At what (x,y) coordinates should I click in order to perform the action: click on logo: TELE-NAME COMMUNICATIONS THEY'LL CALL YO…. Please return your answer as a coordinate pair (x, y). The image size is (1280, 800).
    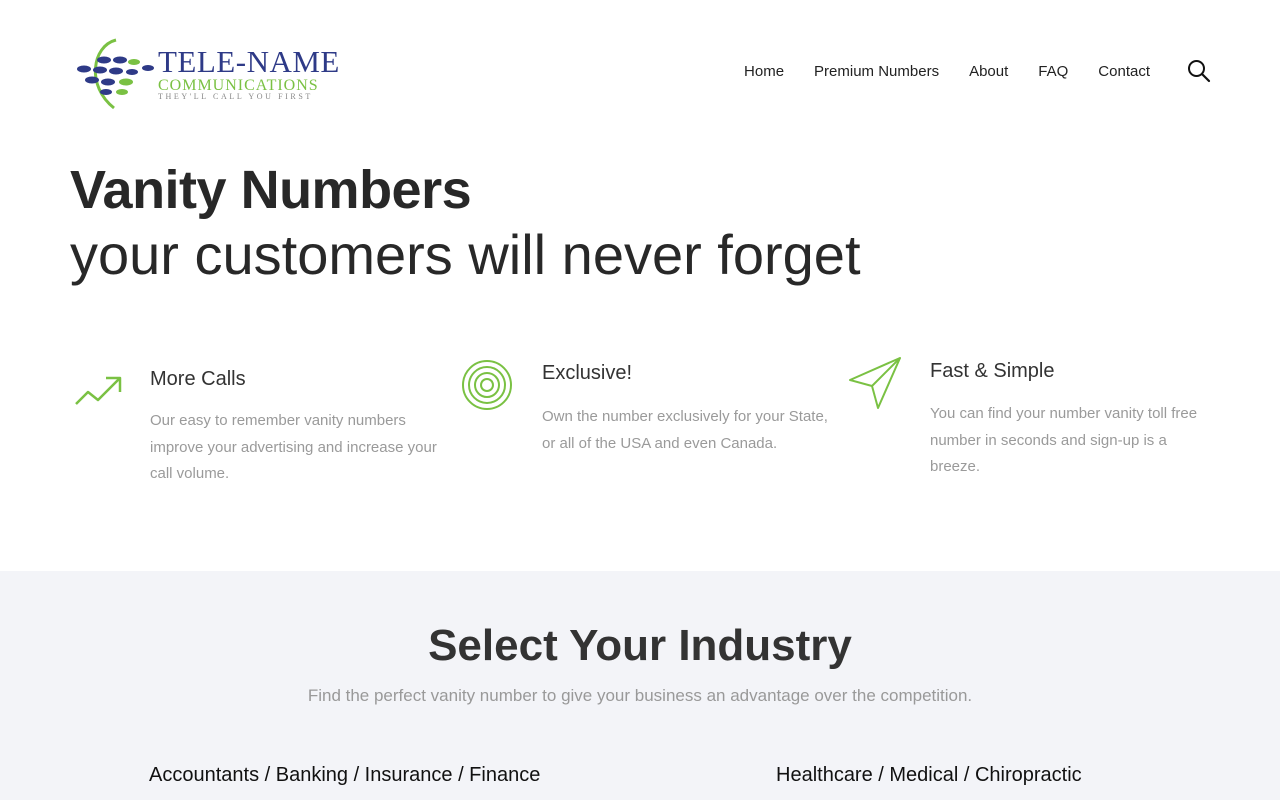
    Looking at the image, I should click on (207, 74).